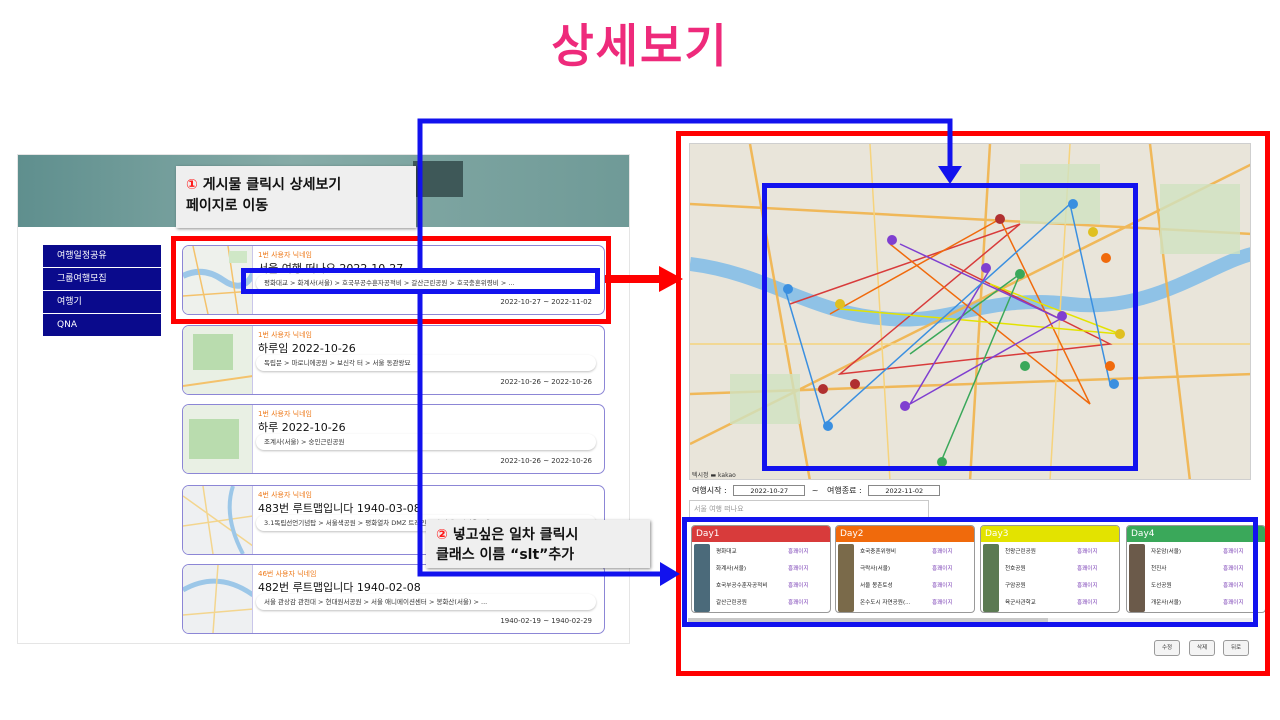  I want to click on banner-decoration, so click(438, 179).